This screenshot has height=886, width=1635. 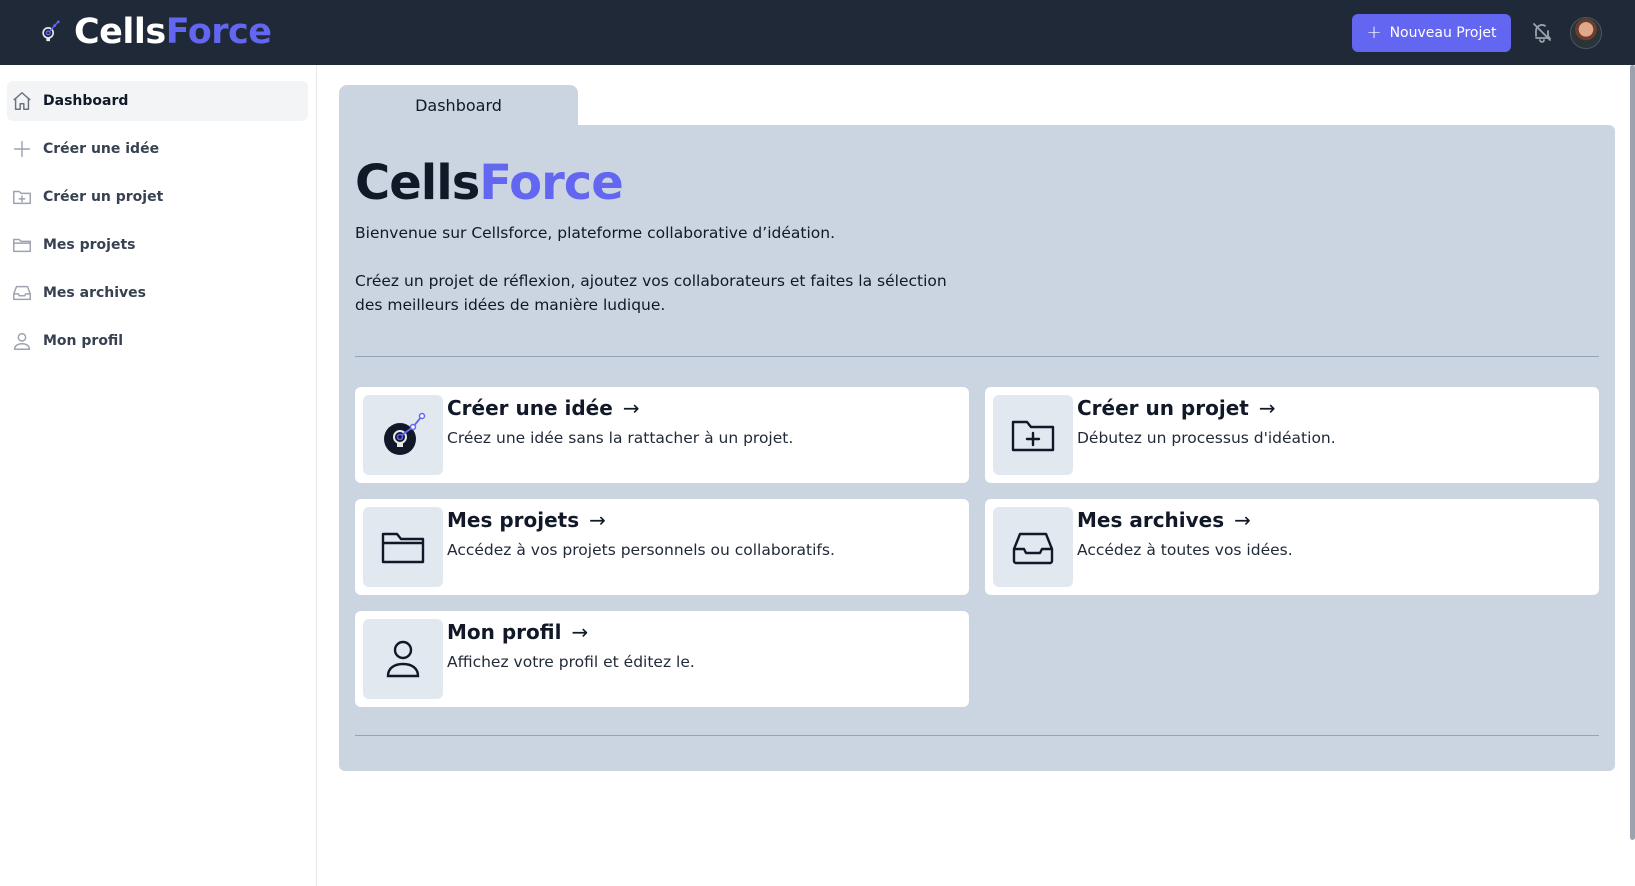 I want to click on card-description: Débutez un processus d'idéation., so click(x=1206, y=438).